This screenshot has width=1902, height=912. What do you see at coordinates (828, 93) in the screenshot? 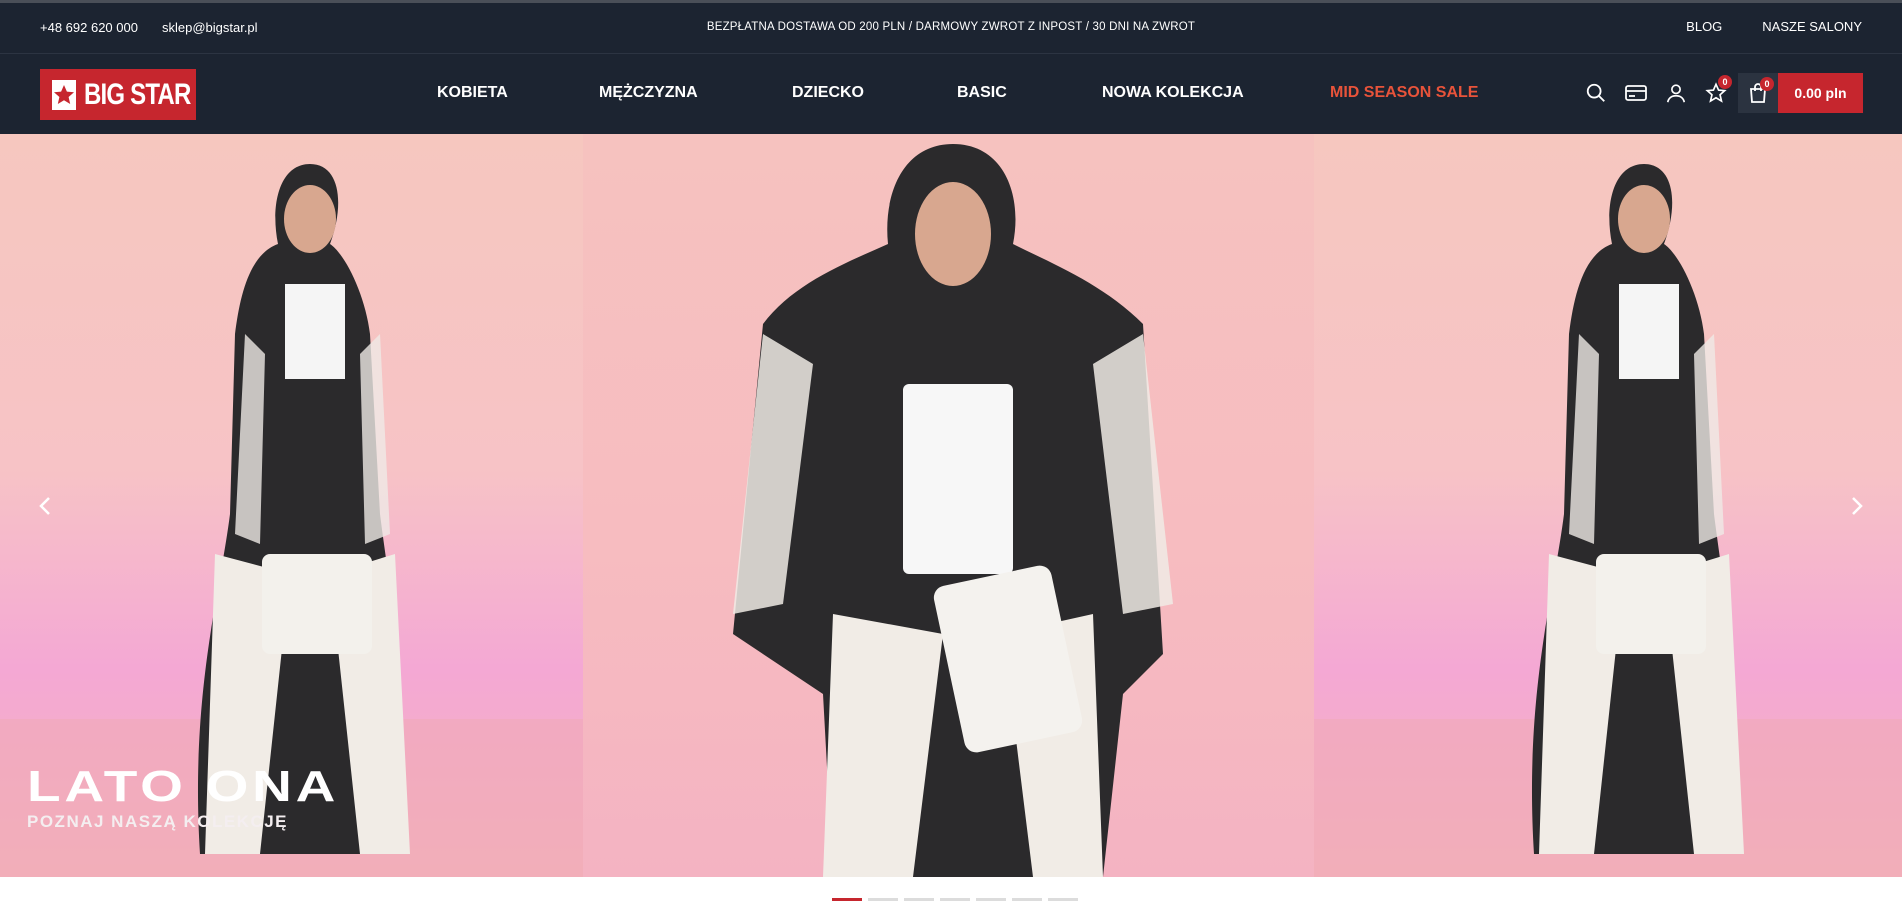
I see `menu-item-dziecko: DZIECKO` at bounding box center [828, 93].